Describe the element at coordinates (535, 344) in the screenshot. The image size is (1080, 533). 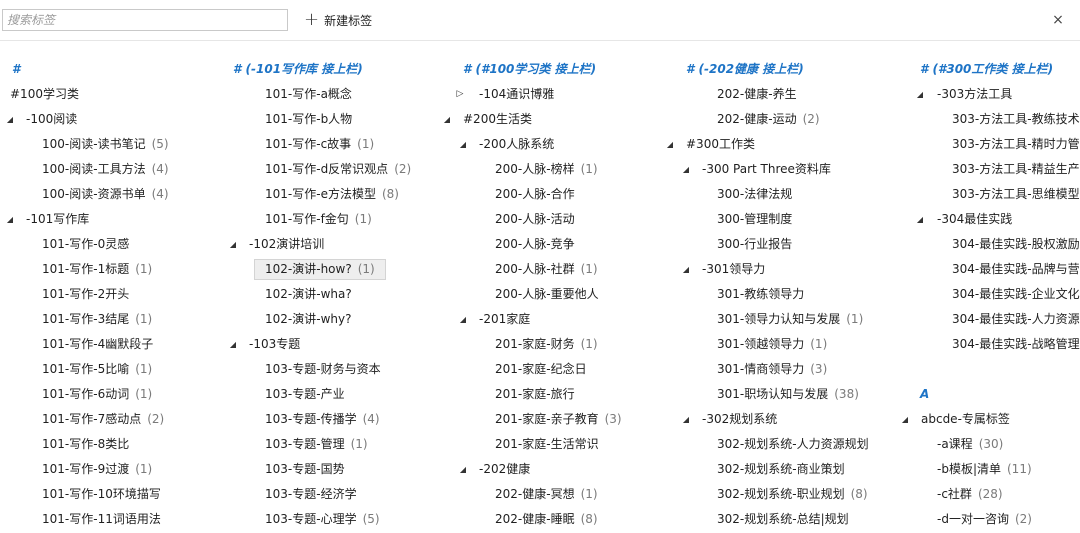
I see `tag-label: 201-家庭-财务` at that location.